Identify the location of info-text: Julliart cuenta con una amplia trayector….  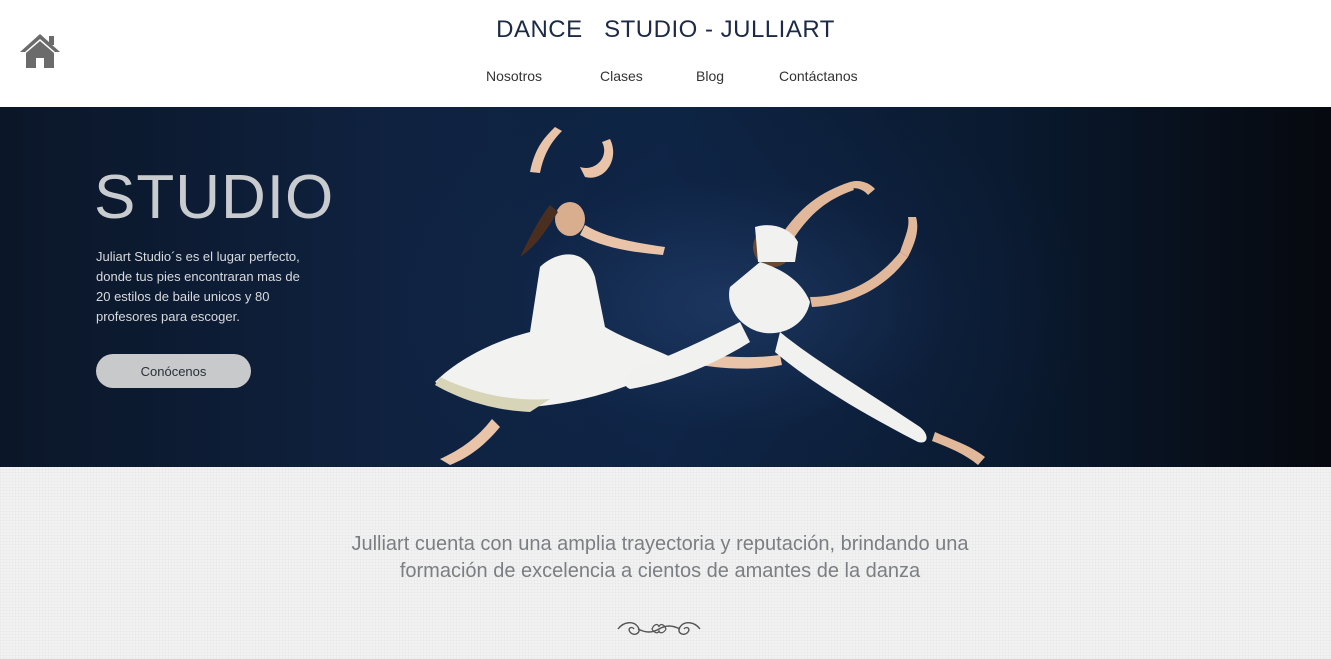
(660, 557).